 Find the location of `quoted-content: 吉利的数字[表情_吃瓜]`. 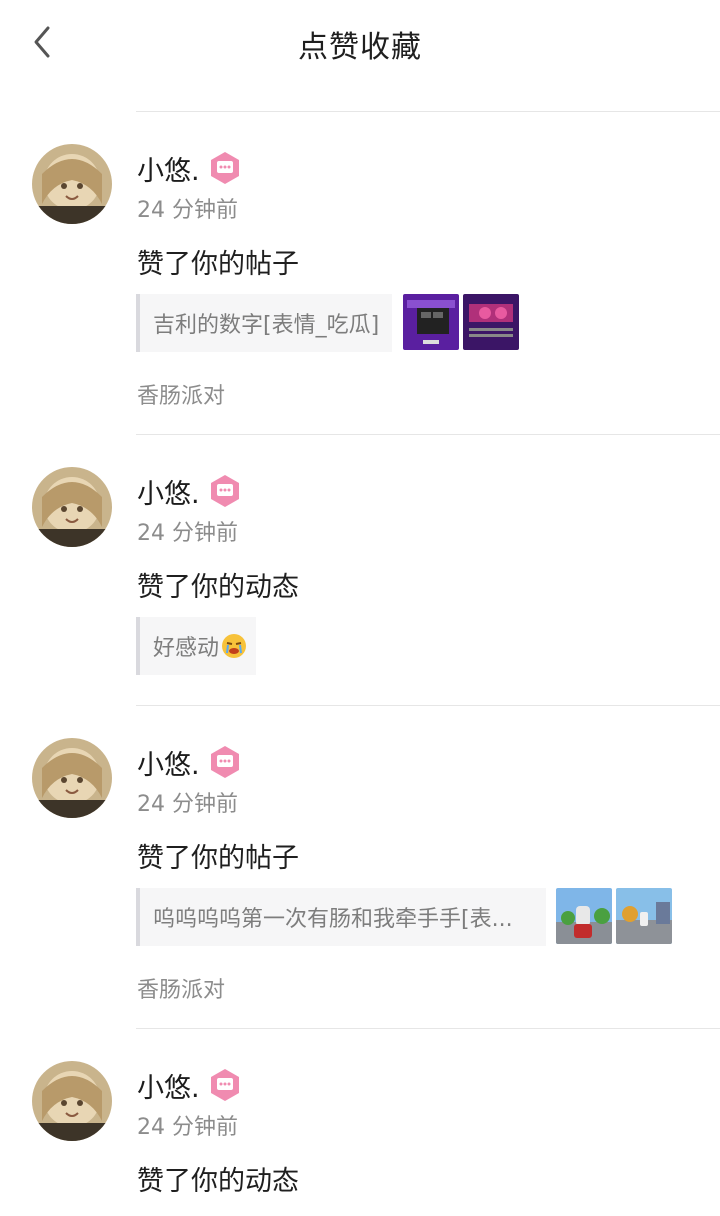

quoted-content: 吉利的数字[表情_吃瓜] is located at coordinates (264, 323).